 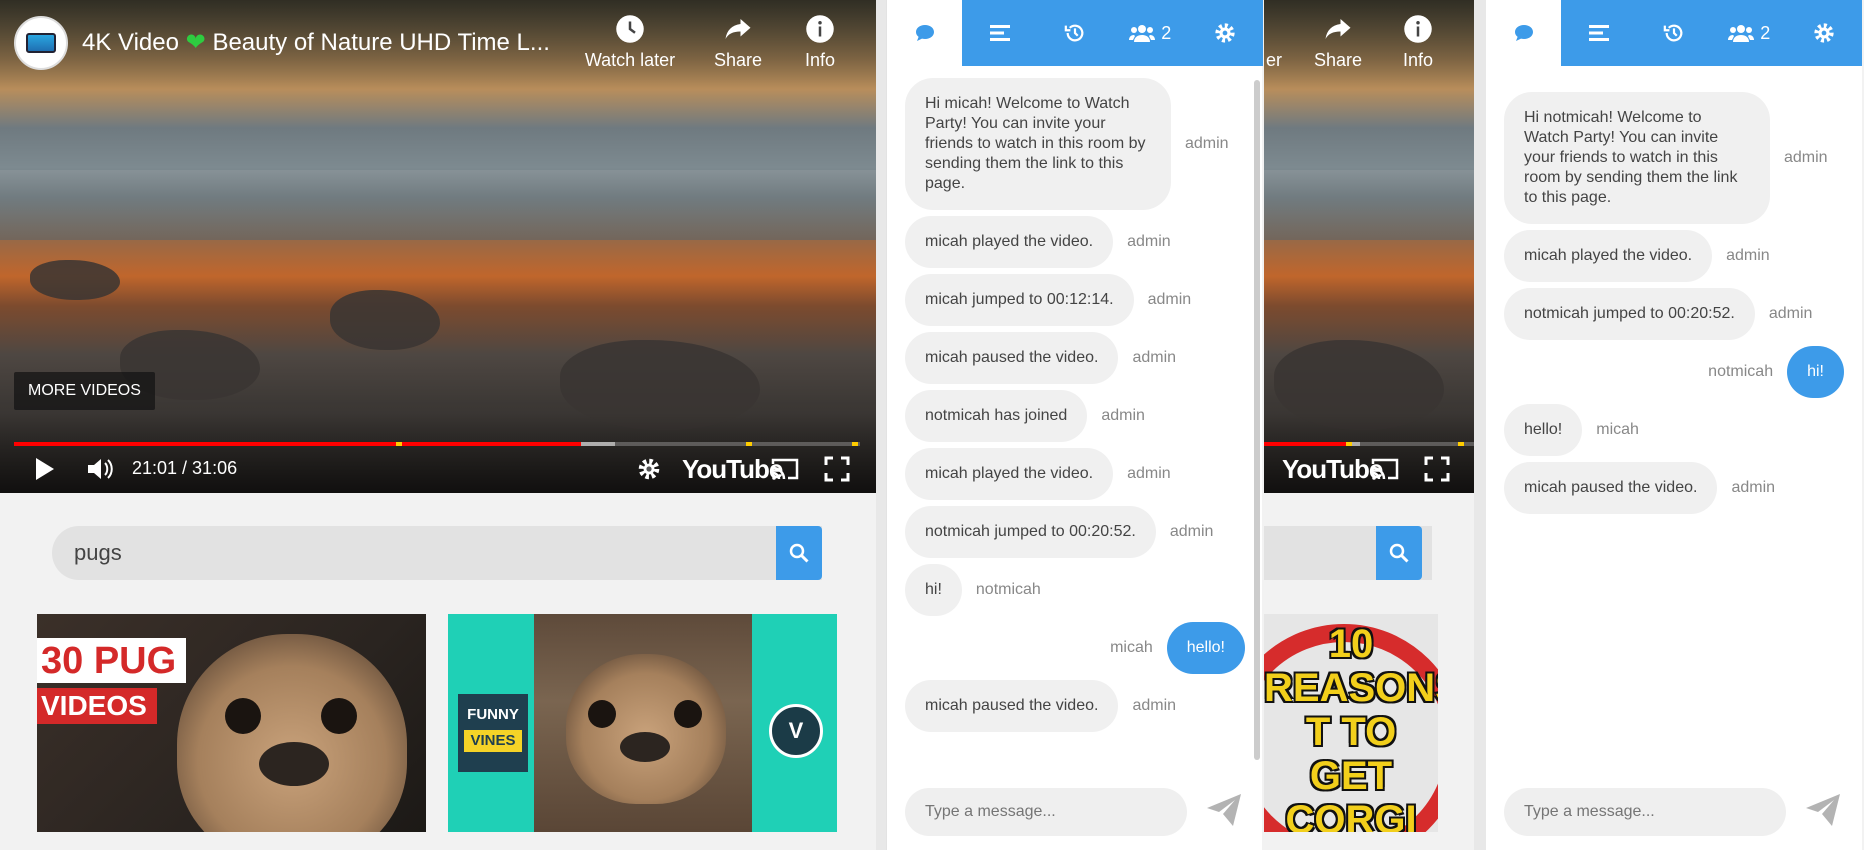 I want to click on message-bubble: hi!, so click(x=1815, y=372).